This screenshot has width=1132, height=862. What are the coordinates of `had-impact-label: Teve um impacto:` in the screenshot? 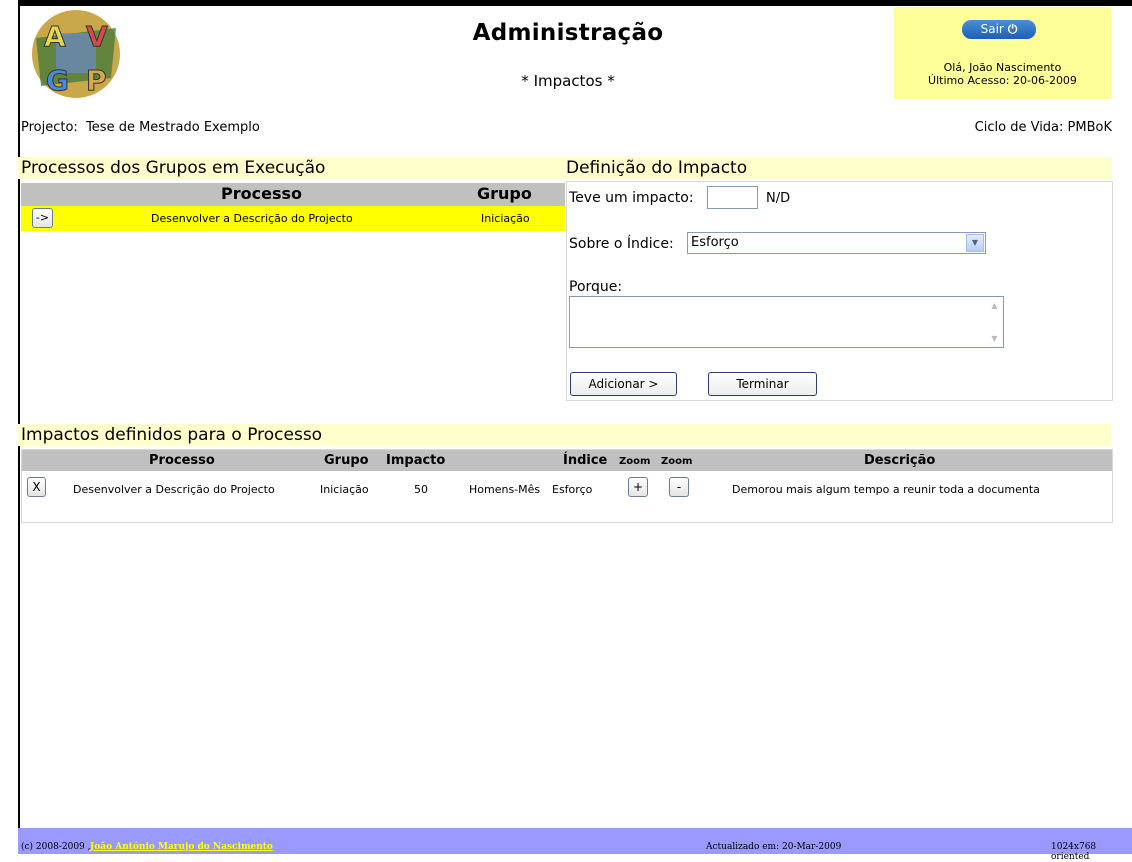 It's located at (631, 198).